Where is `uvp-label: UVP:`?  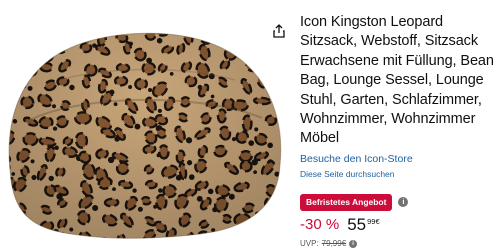 uvp-label: UVP: is located at coordinates (309, 243).